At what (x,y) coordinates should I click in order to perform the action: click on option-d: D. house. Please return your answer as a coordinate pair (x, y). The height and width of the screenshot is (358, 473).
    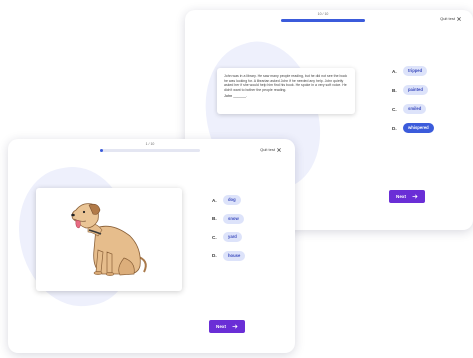
    Looking at the image, I should click on (229, 255).